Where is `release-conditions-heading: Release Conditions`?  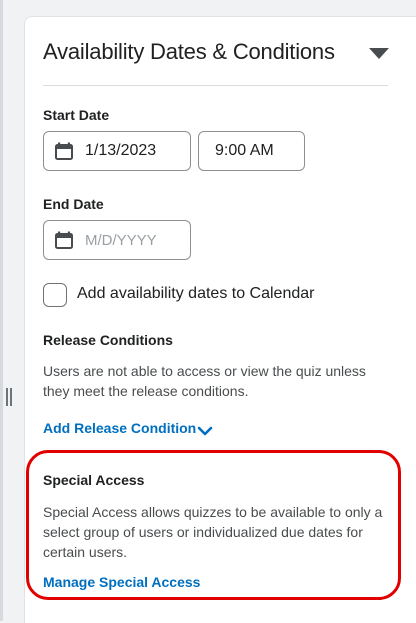 release-conditions-heading: Release Conditions is located at coordinates (108, 340).